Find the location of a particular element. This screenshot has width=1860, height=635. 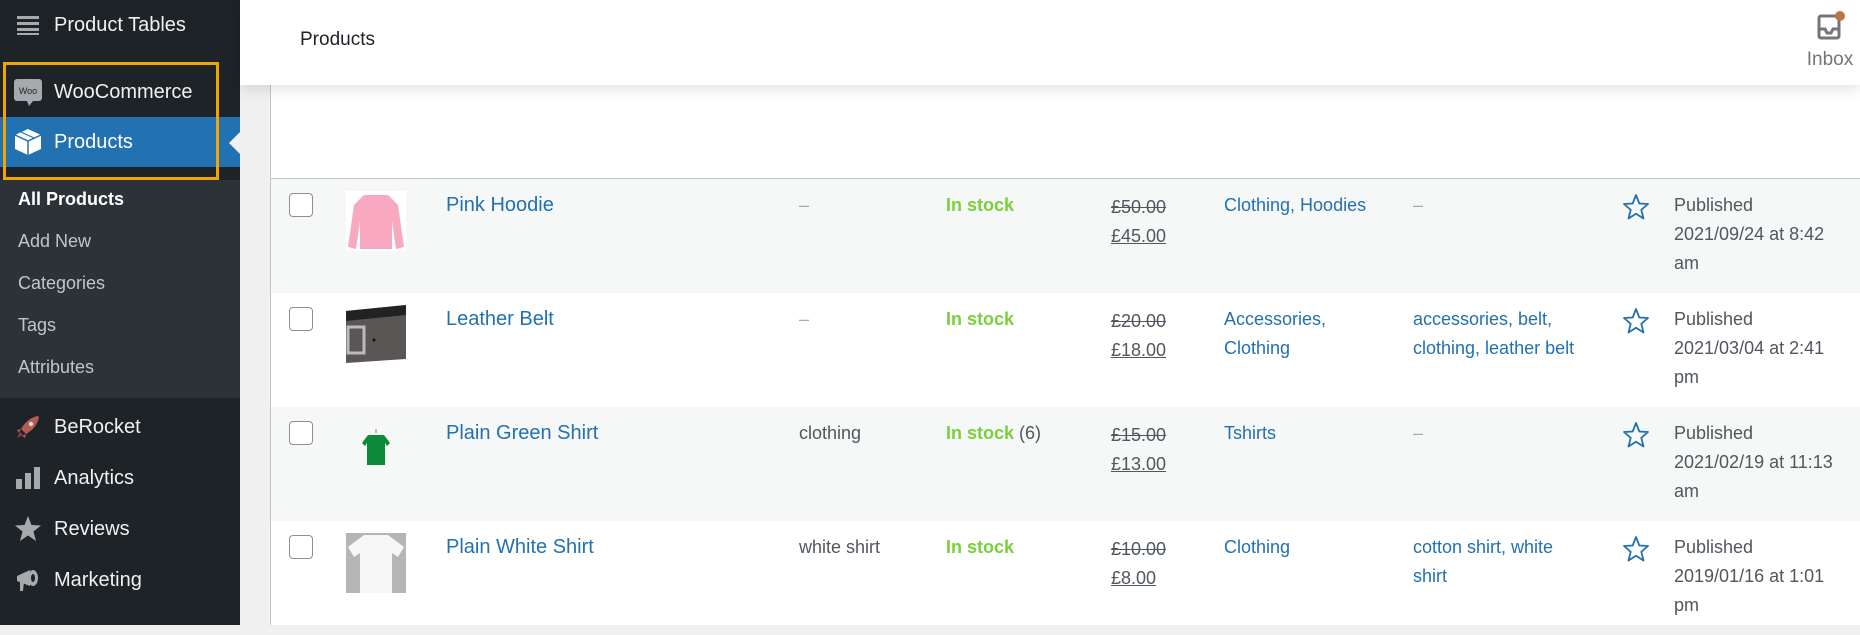

product-name-link: Plain Green Shirt is located at coordinates (522, 433).